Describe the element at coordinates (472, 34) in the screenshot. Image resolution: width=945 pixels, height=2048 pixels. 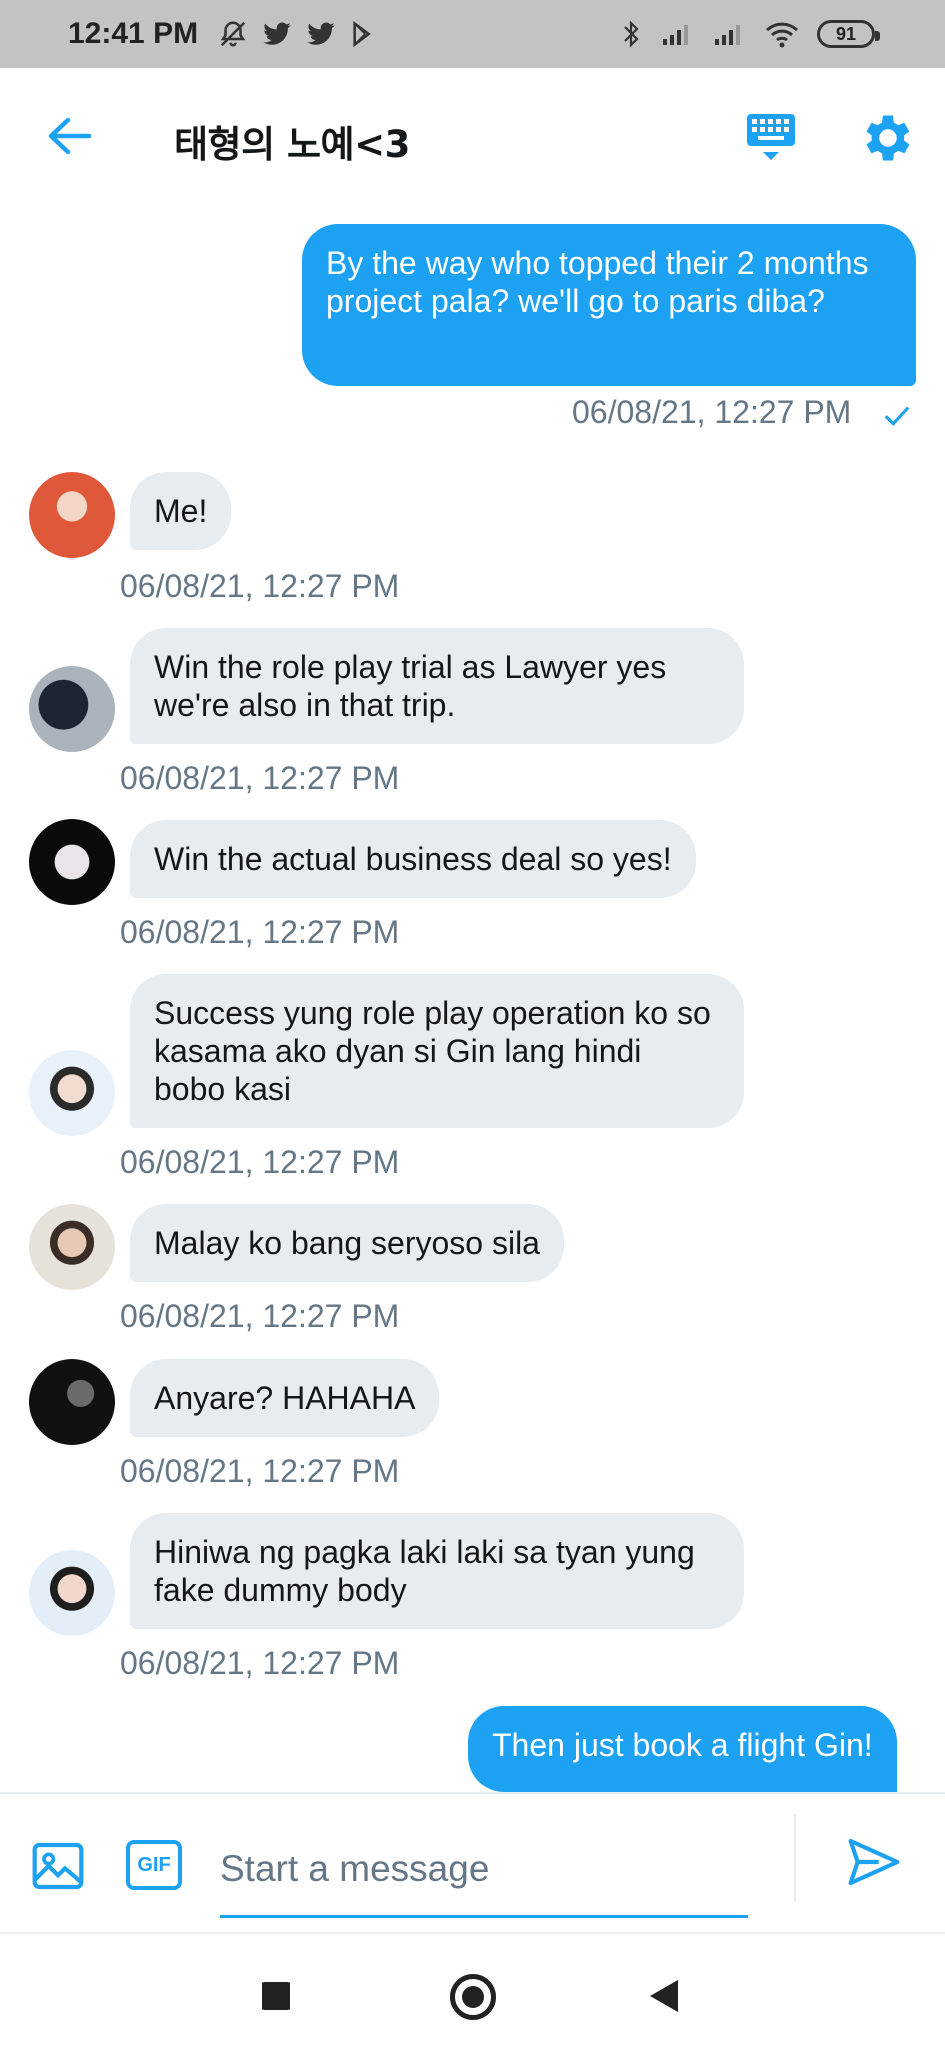
I see `status-bar: 12:41 PM 91` at that location.